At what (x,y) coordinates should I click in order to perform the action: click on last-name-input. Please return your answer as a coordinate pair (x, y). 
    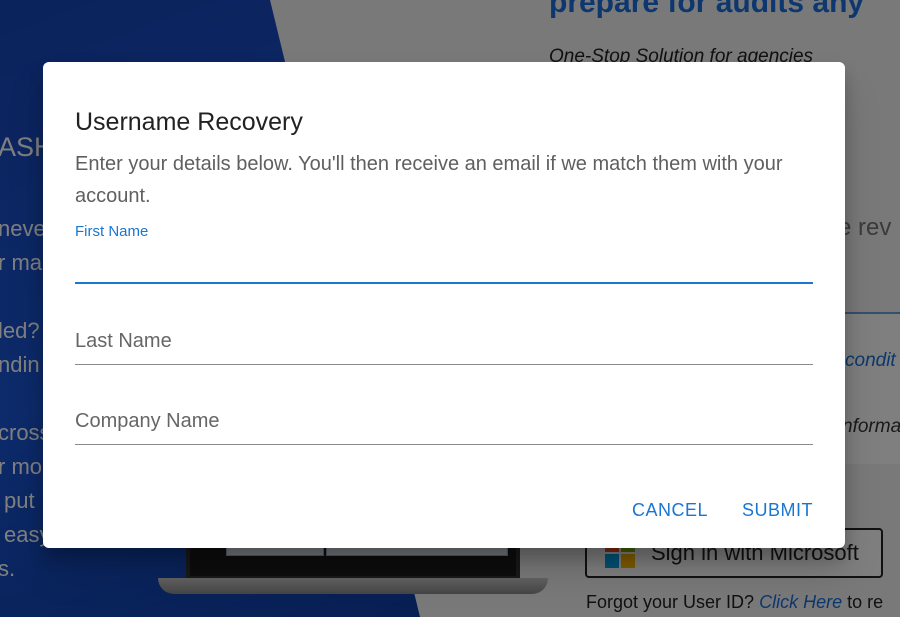
    Looking at the image, I should click on (444, 343).